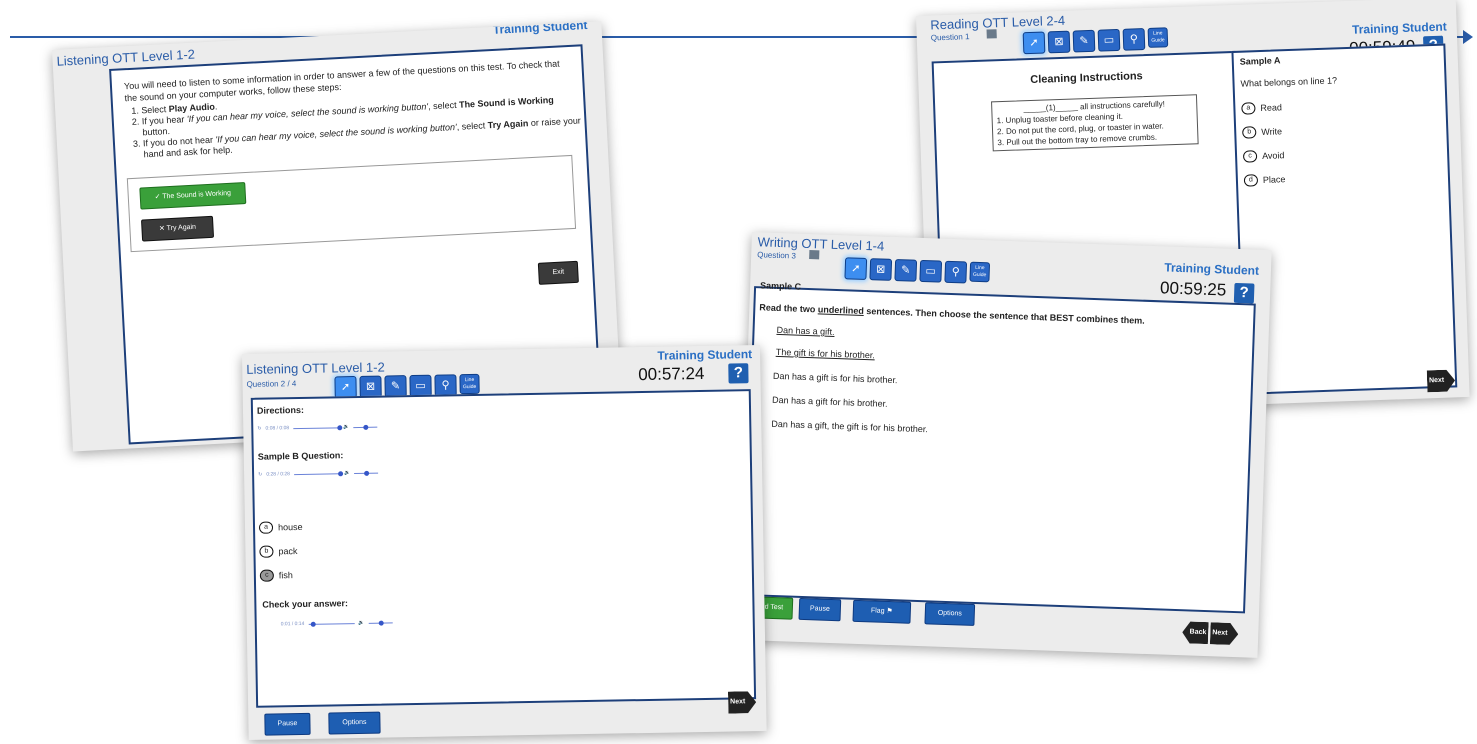 The image size is (1477, 744). Describe the element at coordinates (1248, 108) in the screenshot. I see `bubble-icon: a` at that location.